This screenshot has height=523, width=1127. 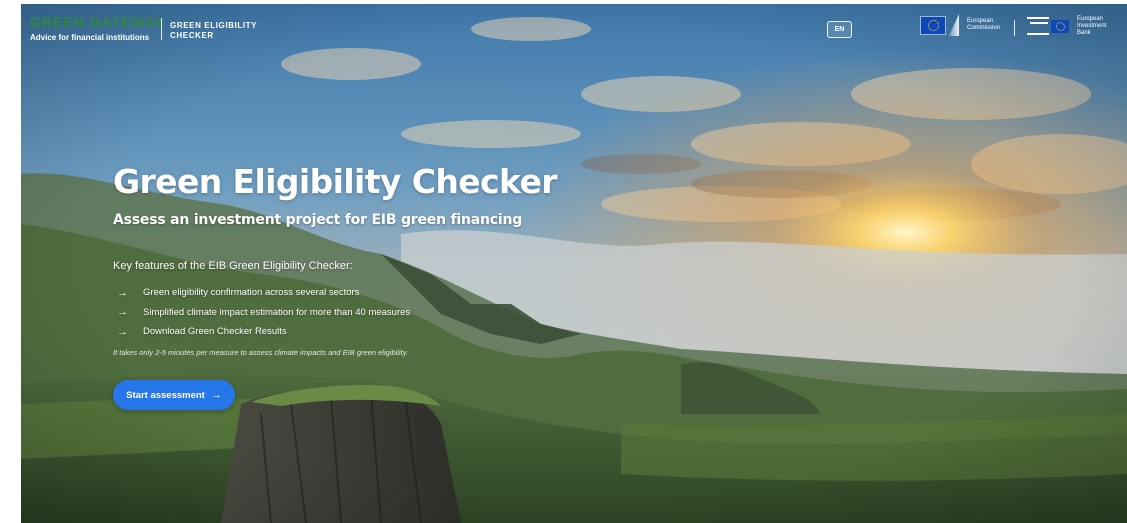 What do you see at coordinates (954, 25) in the screenshot?
I see `ec-building-icon` at bounding box center [954, 25].